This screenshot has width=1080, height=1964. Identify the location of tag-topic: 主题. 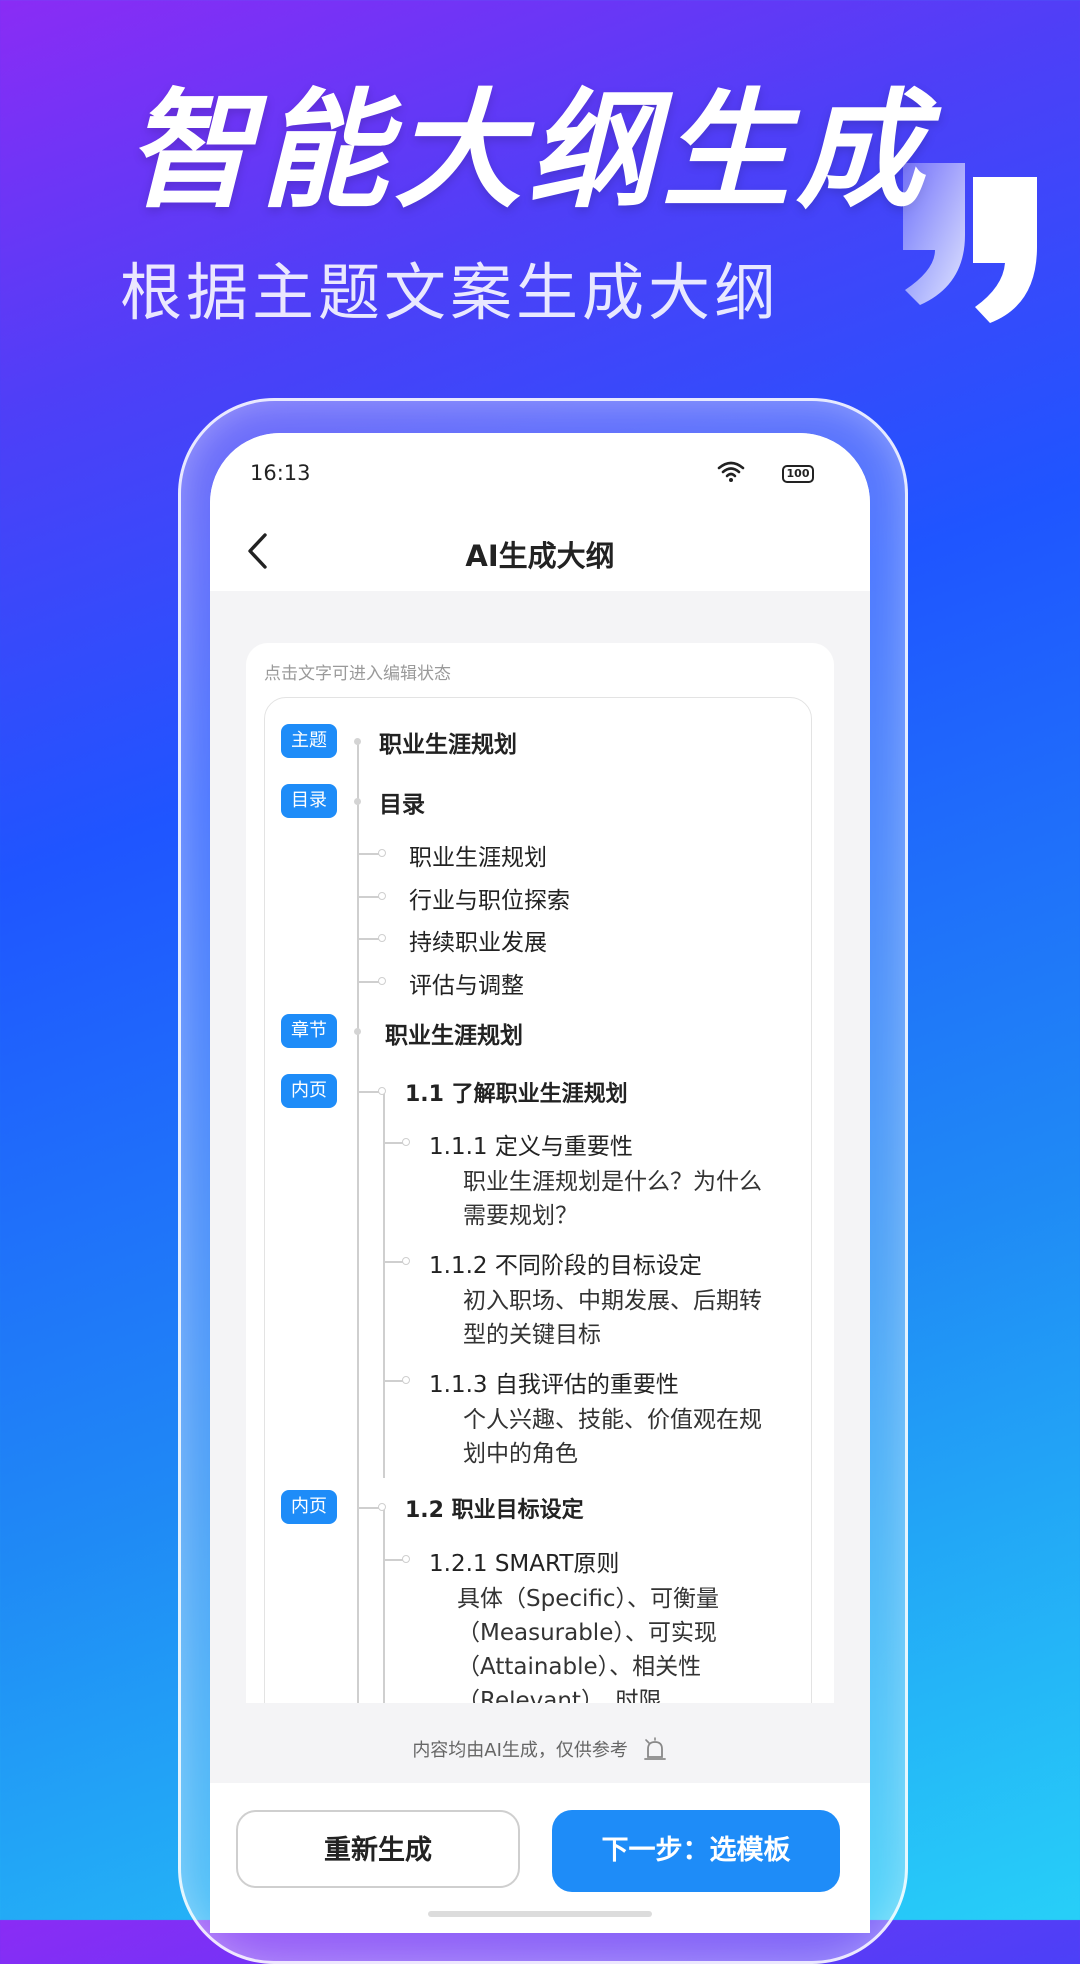
(309, 741).